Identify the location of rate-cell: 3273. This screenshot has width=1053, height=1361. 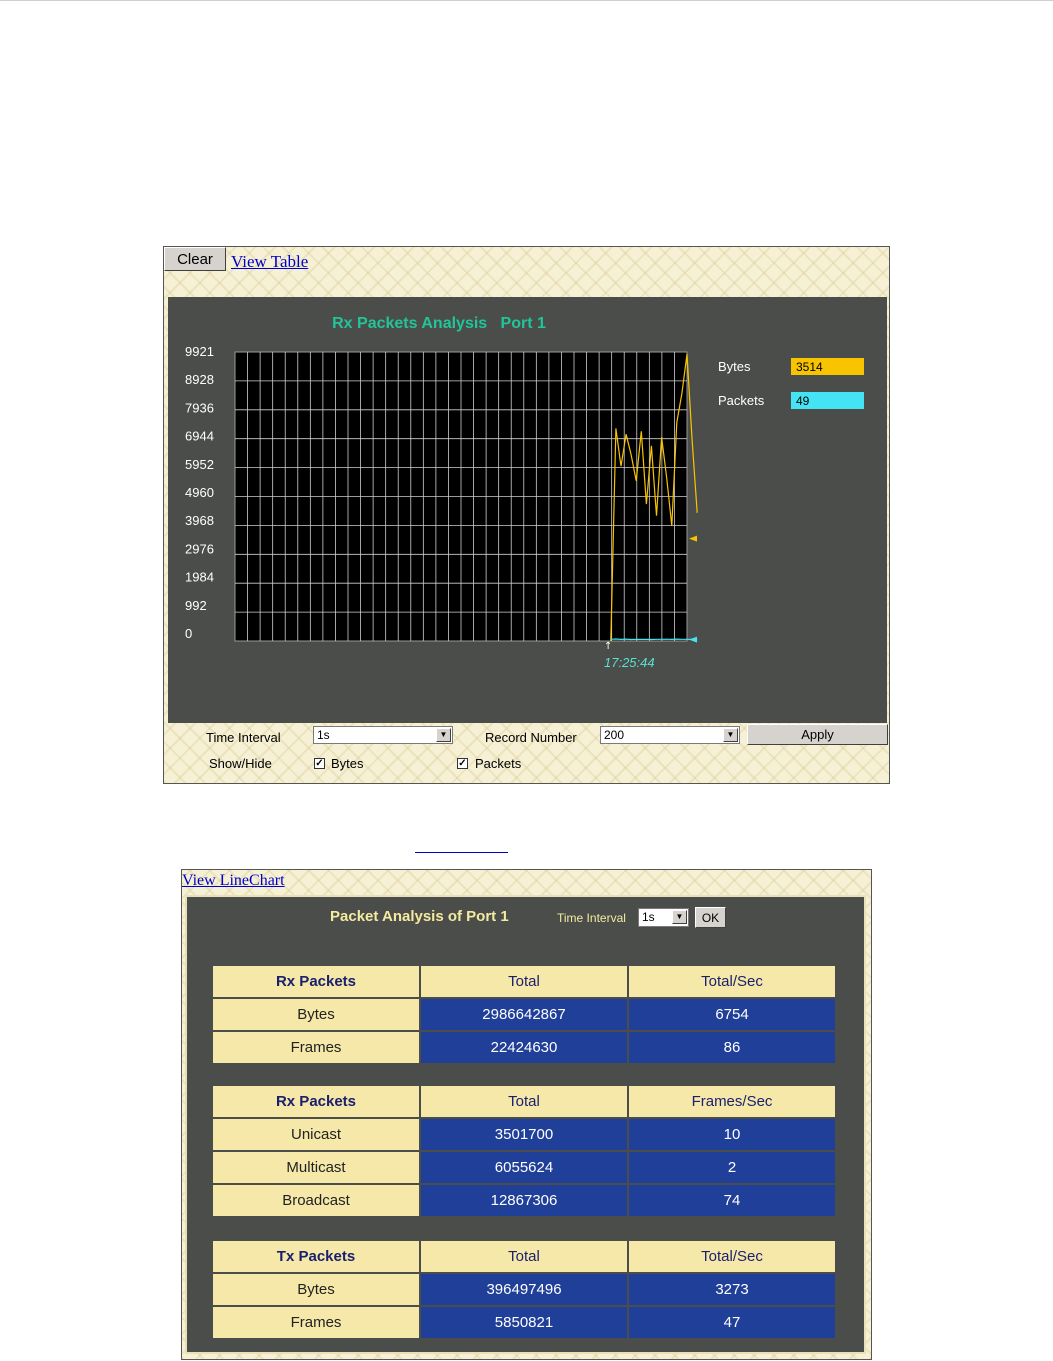
(732, 1289).